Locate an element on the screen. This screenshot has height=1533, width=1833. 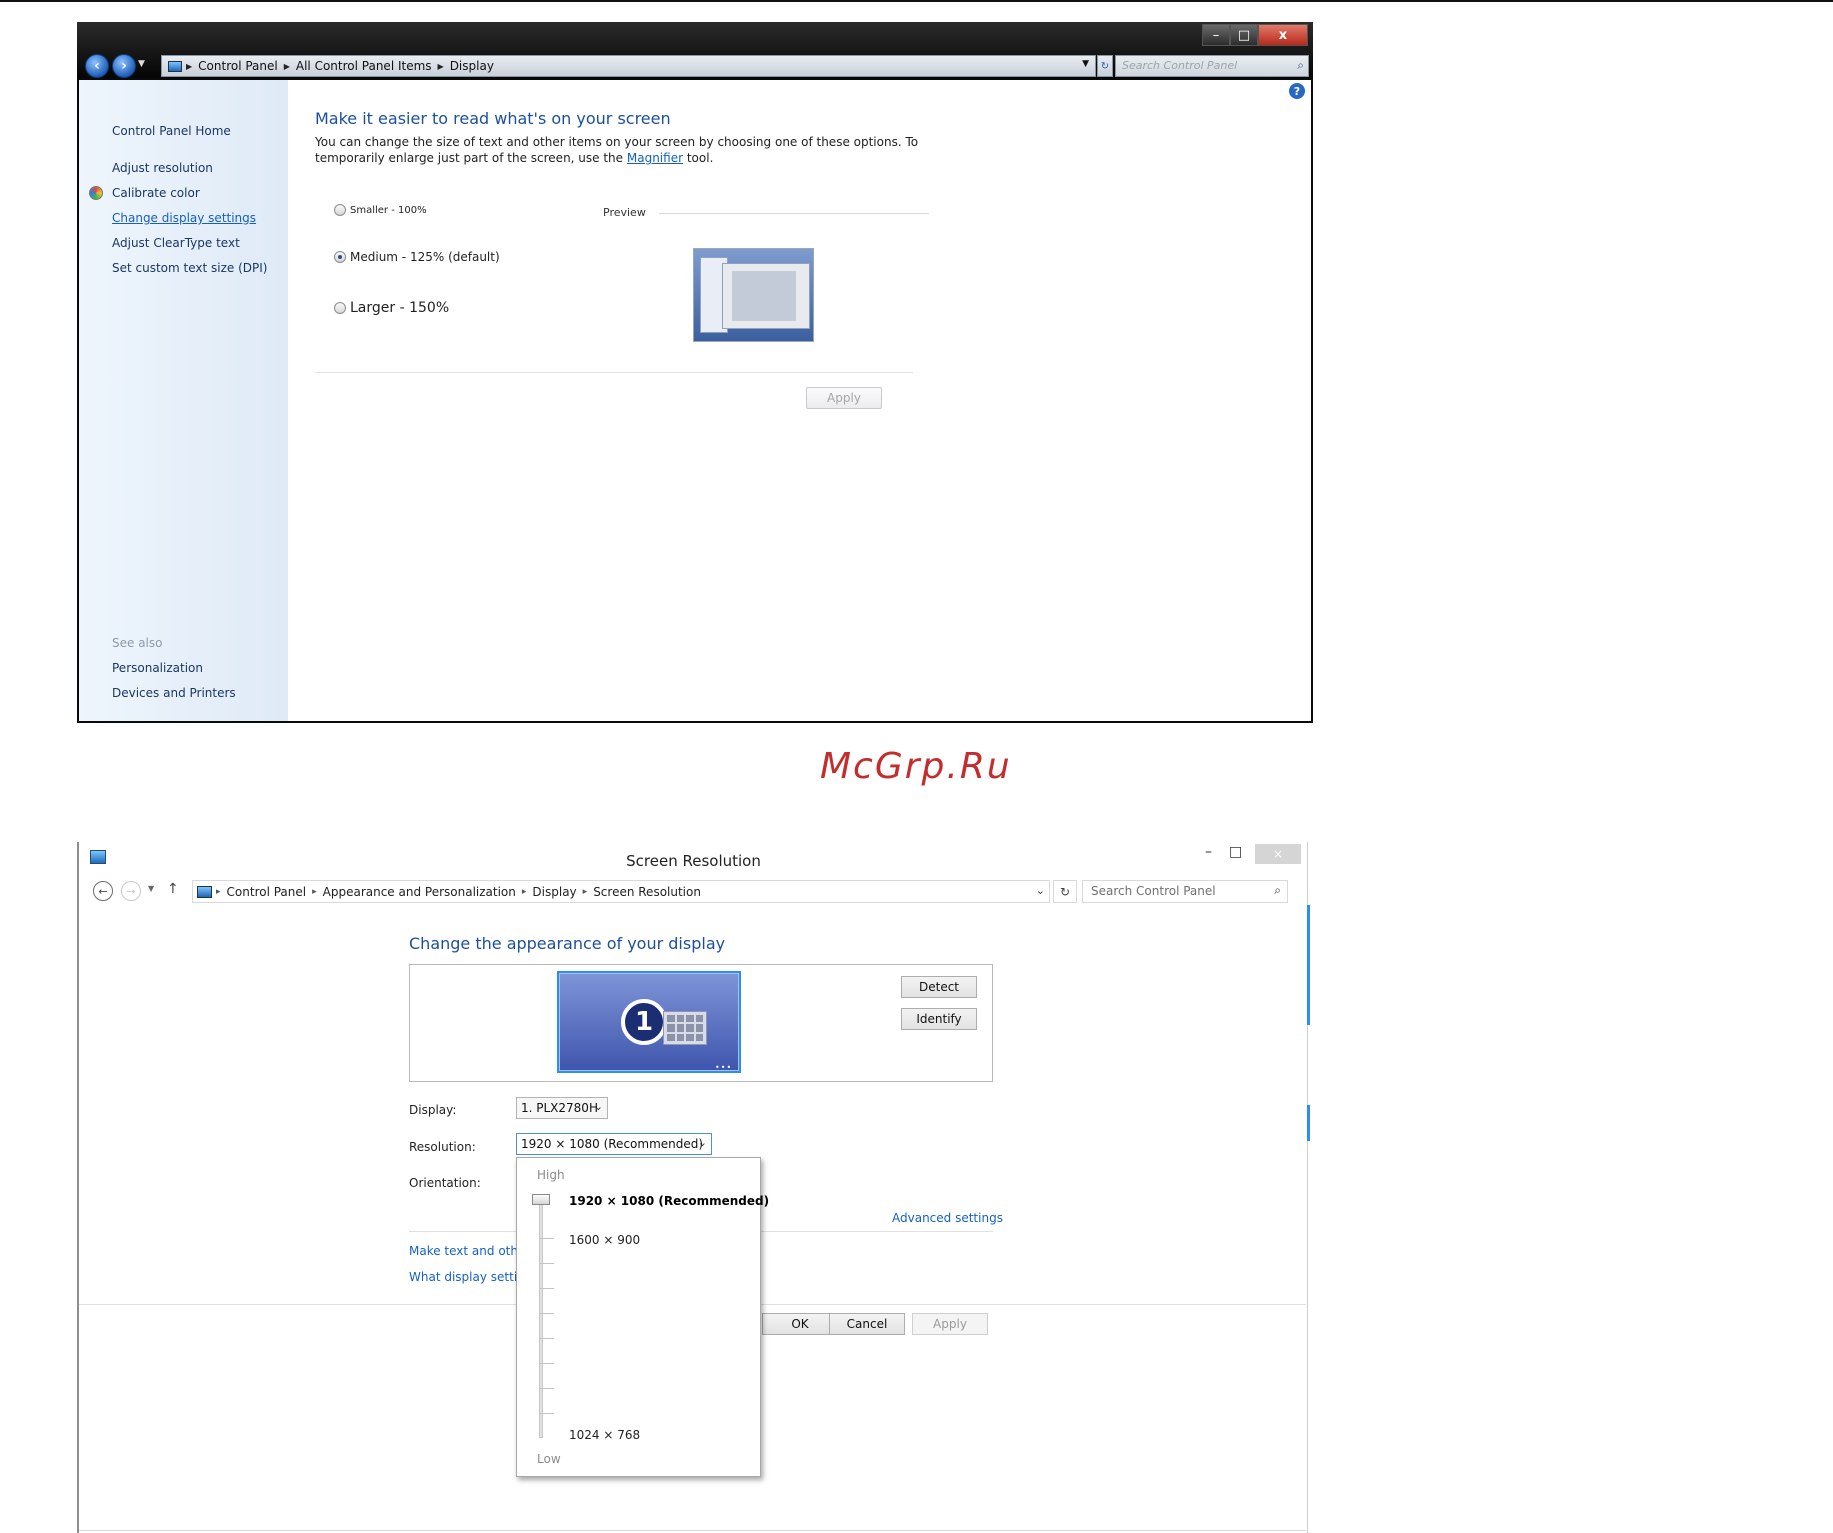
detect-button: Detect is located at coordinates (939, 987).